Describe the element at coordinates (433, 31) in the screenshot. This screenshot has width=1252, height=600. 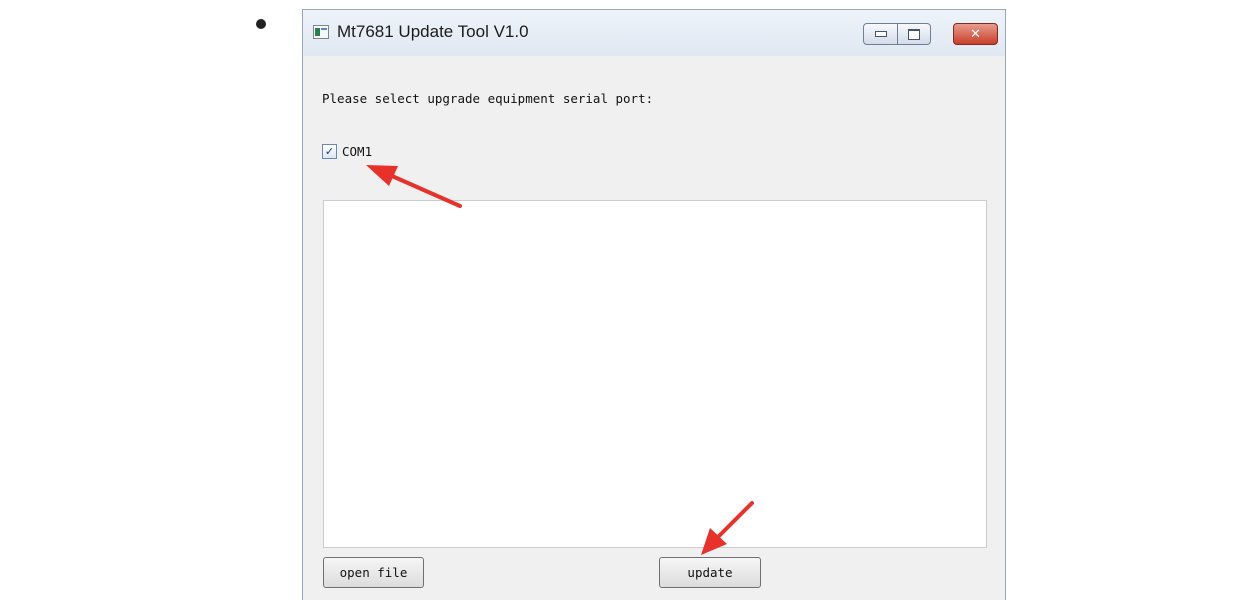
I see `window-title: Mt7681 Update Tool V1.0` at that location.